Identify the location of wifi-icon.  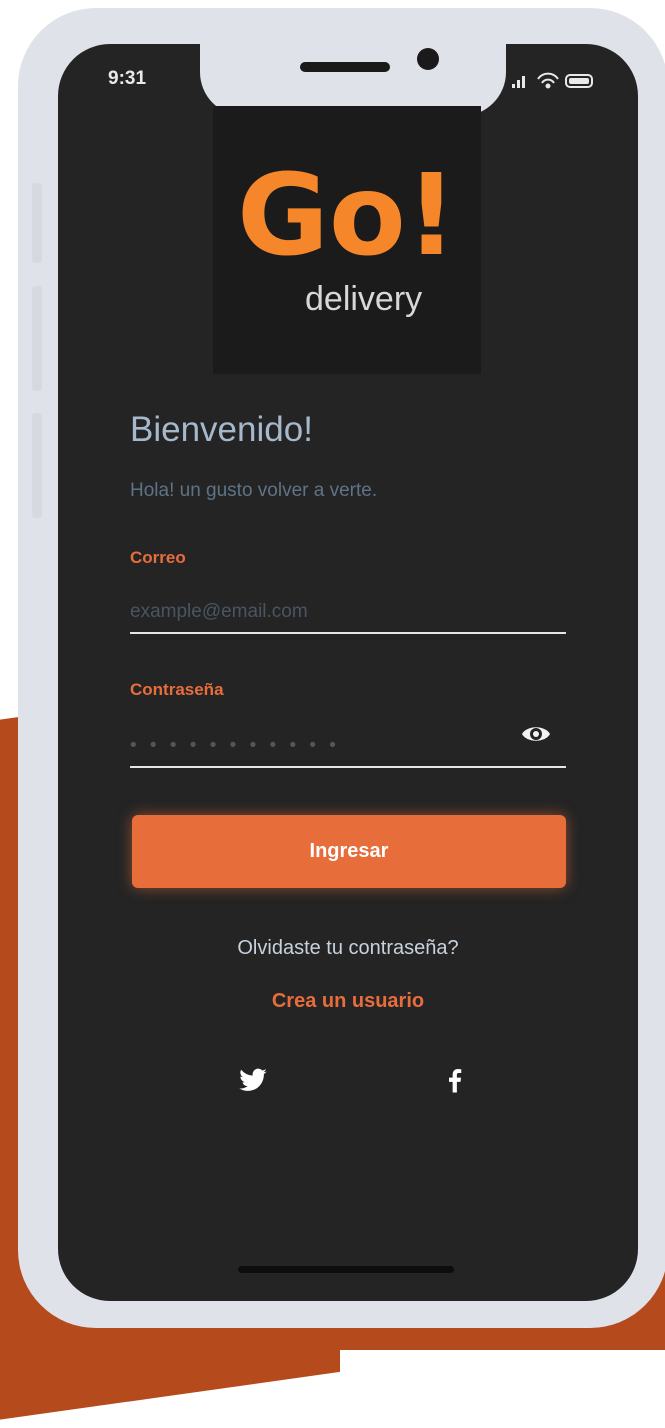
(548, 80).